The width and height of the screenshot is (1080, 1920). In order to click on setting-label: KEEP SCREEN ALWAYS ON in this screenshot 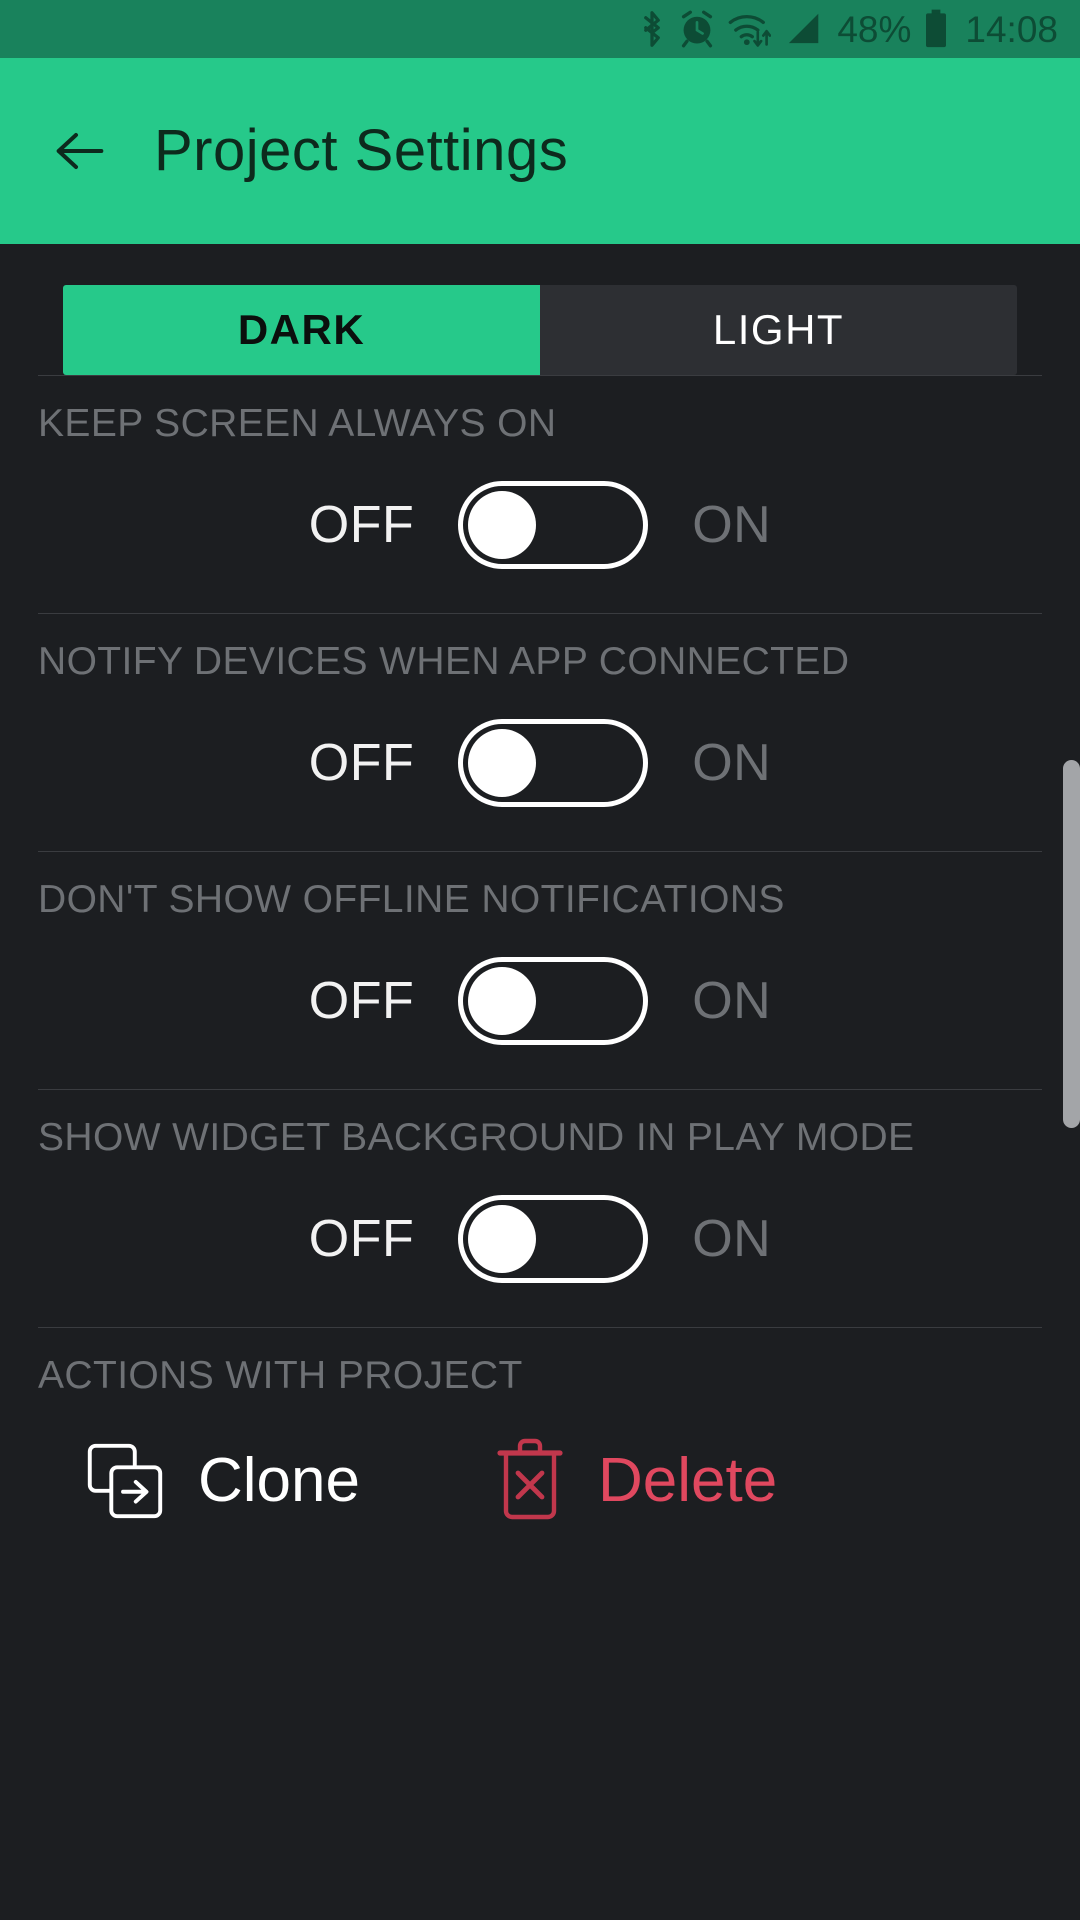, I will do `click(297, 423)`.